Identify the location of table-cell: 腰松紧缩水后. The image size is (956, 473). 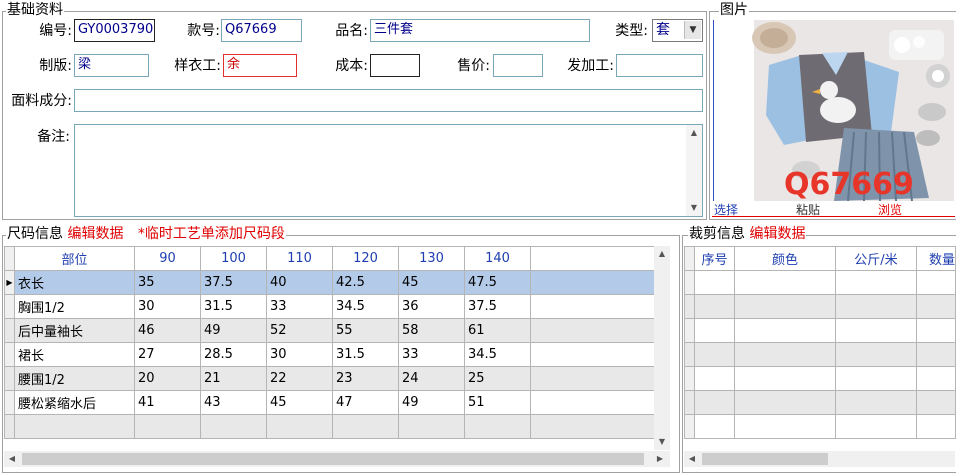
(74, 402).